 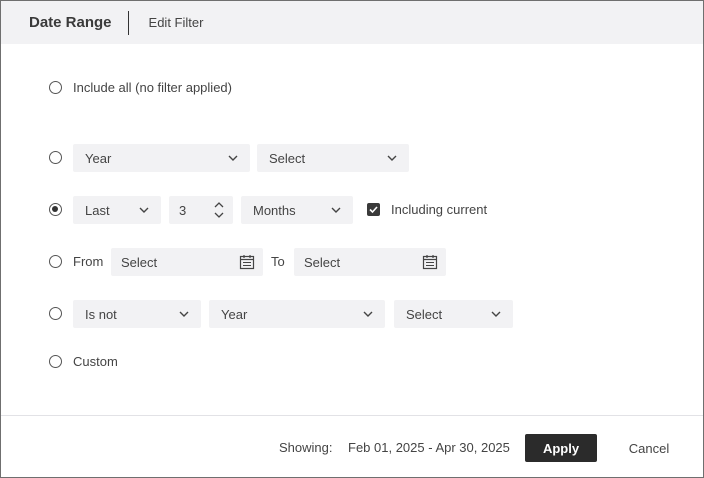 I want to click on unit-dropdown-value: Months, so click(x=274, y=210).